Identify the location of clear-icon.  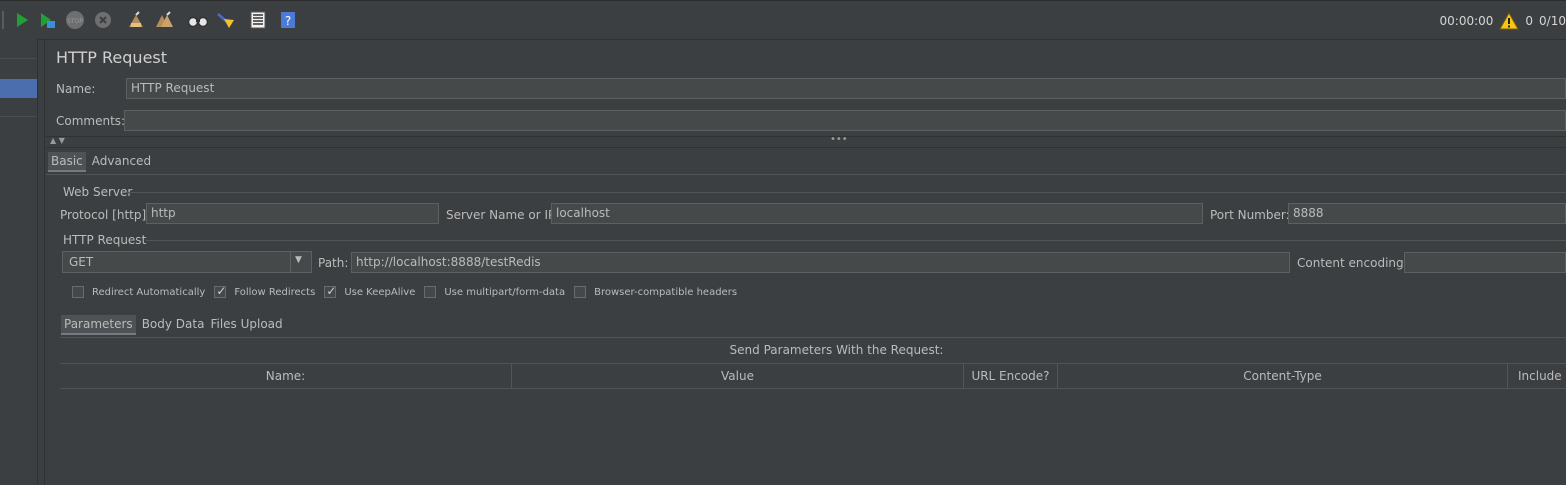
(136, 20).